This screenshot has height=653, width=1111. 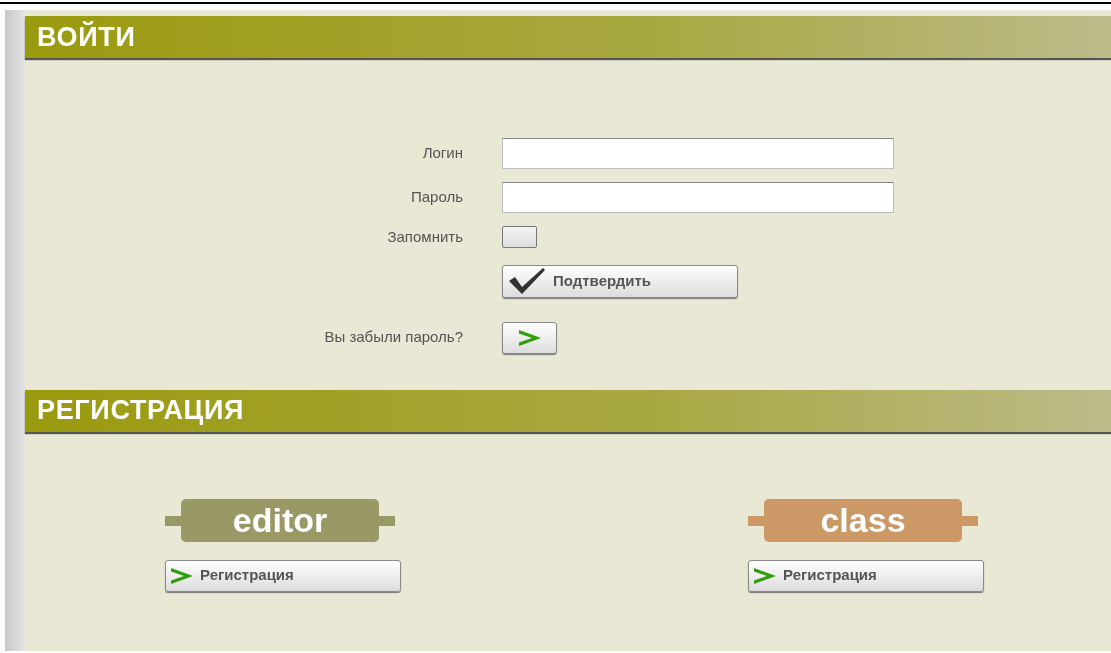 What do you see at coordinates (568, 37) in the screenshot?
I see `section-header: ВОЙТИ` at bounding box center [568, 37].